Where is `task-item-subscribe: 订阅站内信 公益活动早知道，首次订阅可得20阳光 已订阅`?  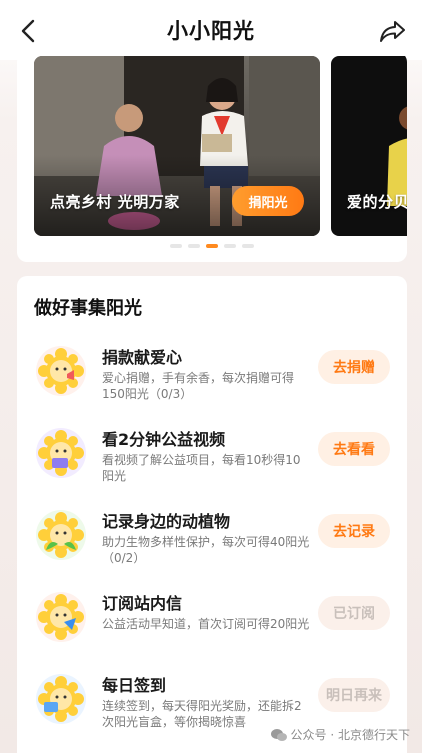
task-item-subscribe: 订阅站内信 公益活动早知道，首次订阅可得20阳光 已订阅 is located at coordinates (212, 631).